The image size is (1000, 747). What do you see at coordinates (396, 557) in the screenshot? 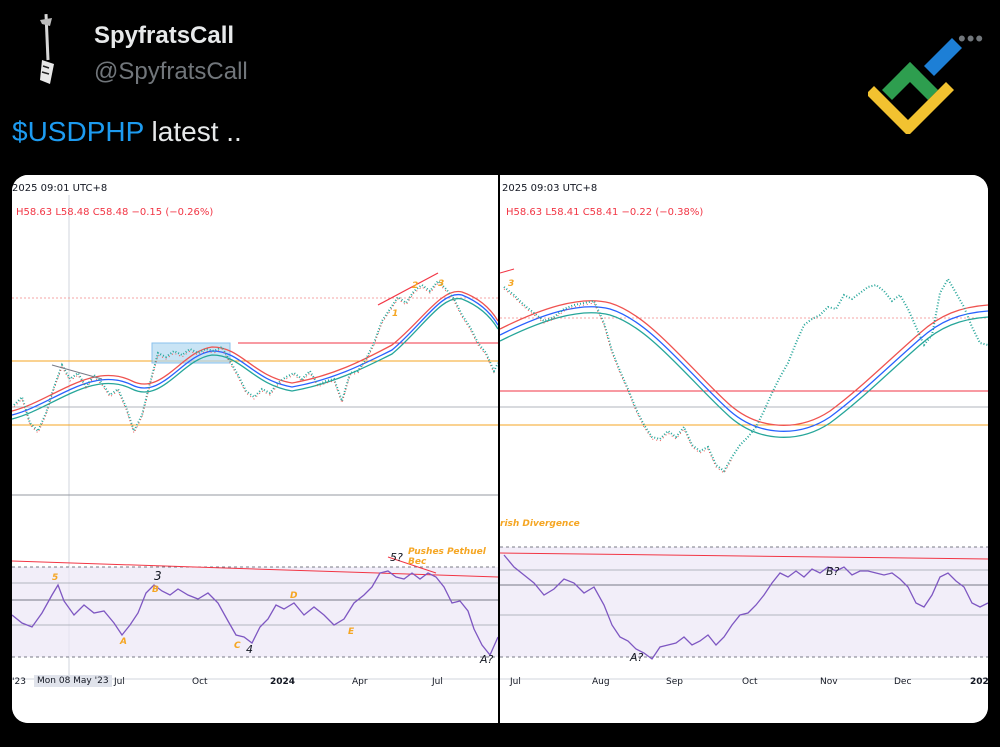
I see `label-wave-5q: 5?` at bounding box center [396, 557].